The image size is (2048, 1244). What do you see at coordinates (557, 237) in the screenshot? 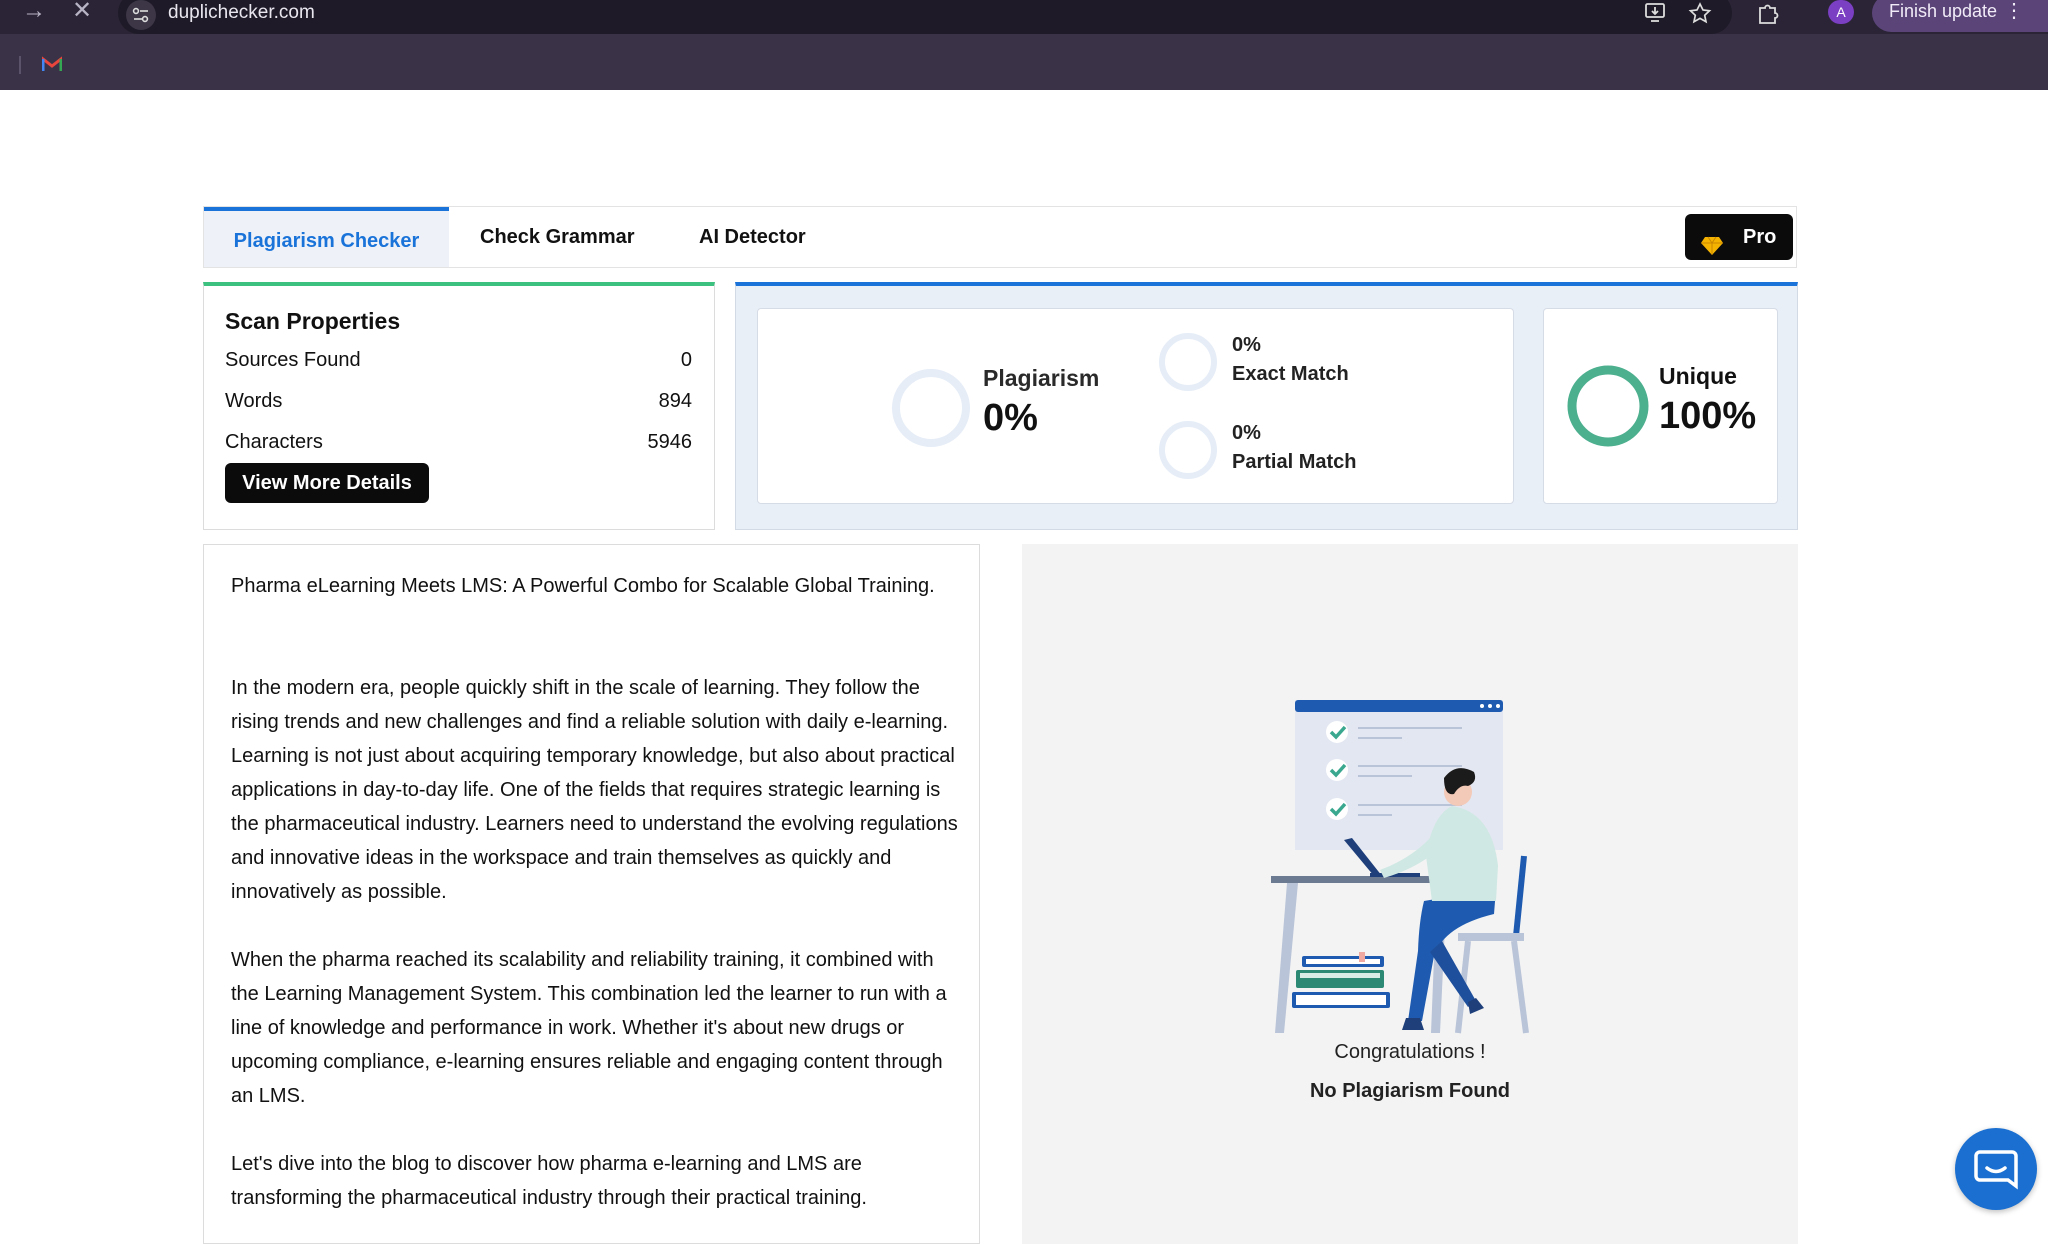
I see `tab-check-grammar: Check Grammar` at bounding box center [557, 237].